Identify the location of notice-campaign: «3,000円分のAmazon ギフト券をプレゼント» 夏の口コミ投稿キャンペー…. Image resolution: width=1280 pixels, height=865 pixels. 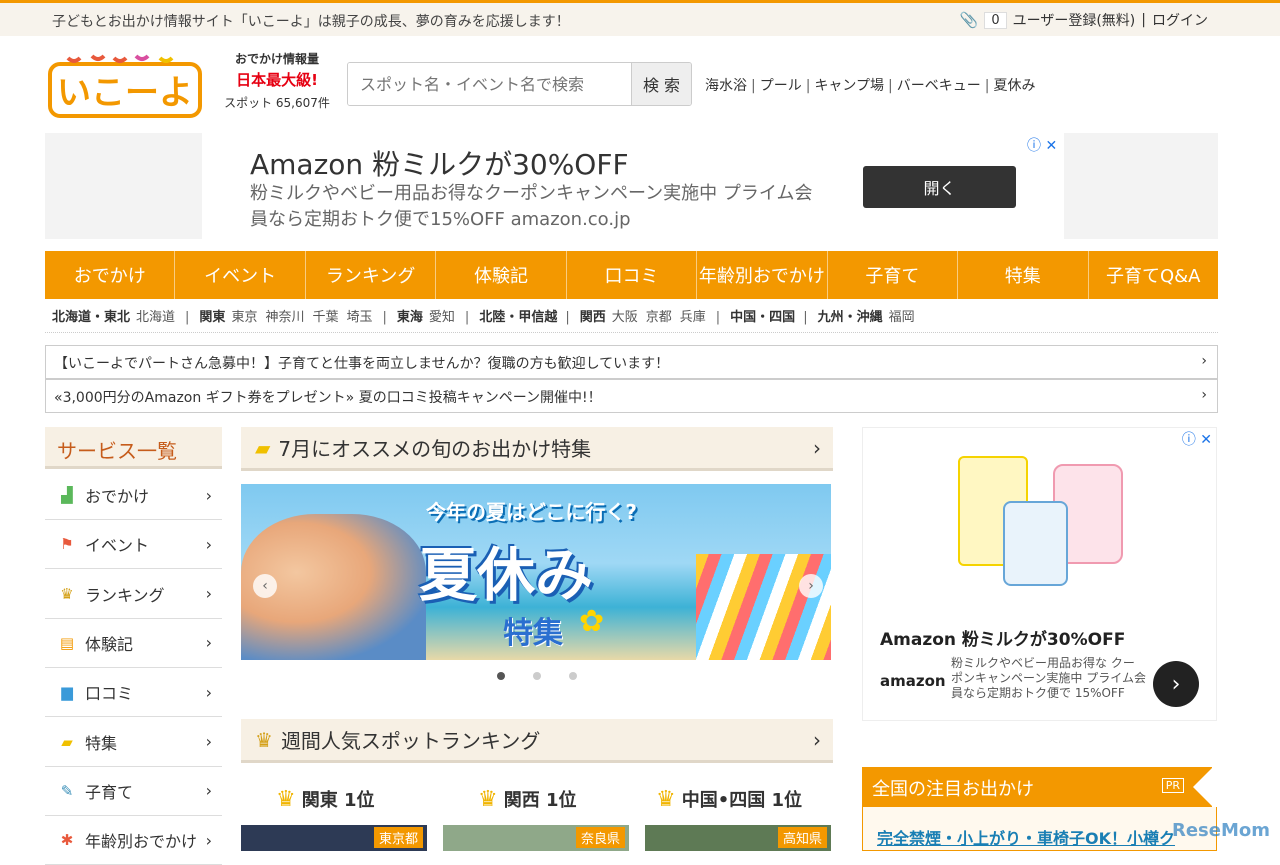
(631, 396).